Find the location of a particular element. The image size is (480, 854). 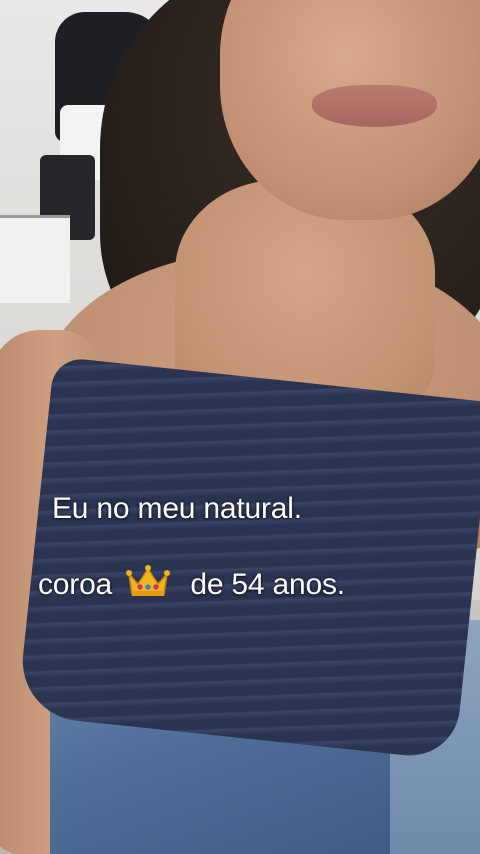

person-mouth is located at coordinates (374, 106).